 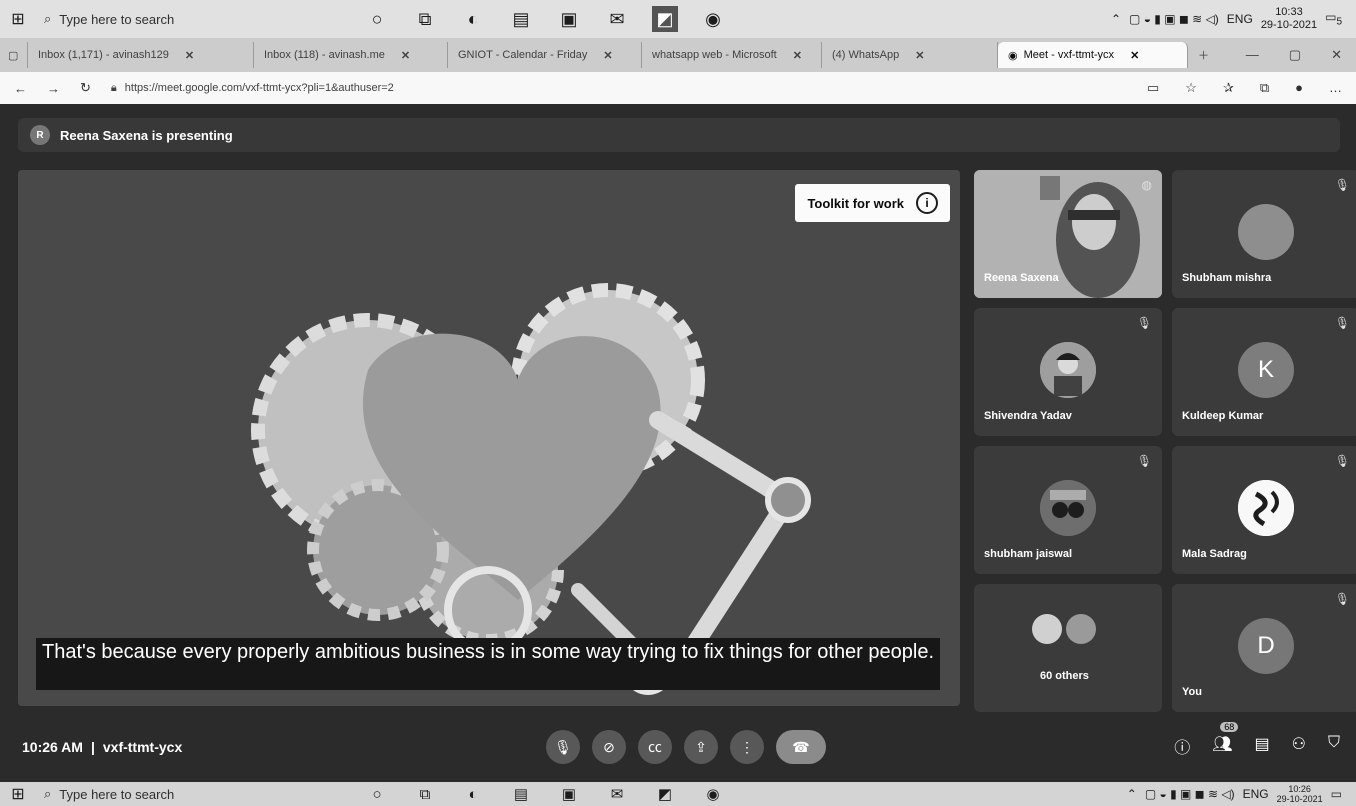 I want to click on camera-off-button: ⊘, so click(x=609, y=747).